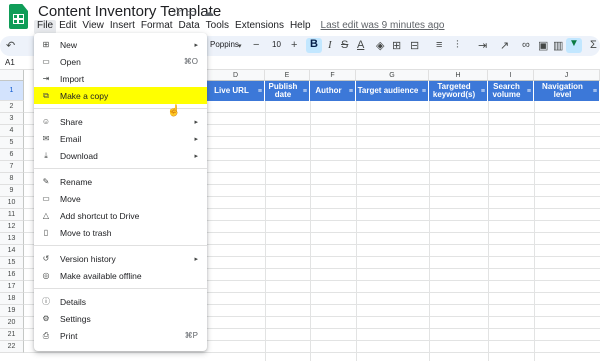  What do you see at coordinates (383, 27) in the screenshot?
I see `last-edit-link: Last edit was 9 minutes ago` at bounding box center [383, 27].